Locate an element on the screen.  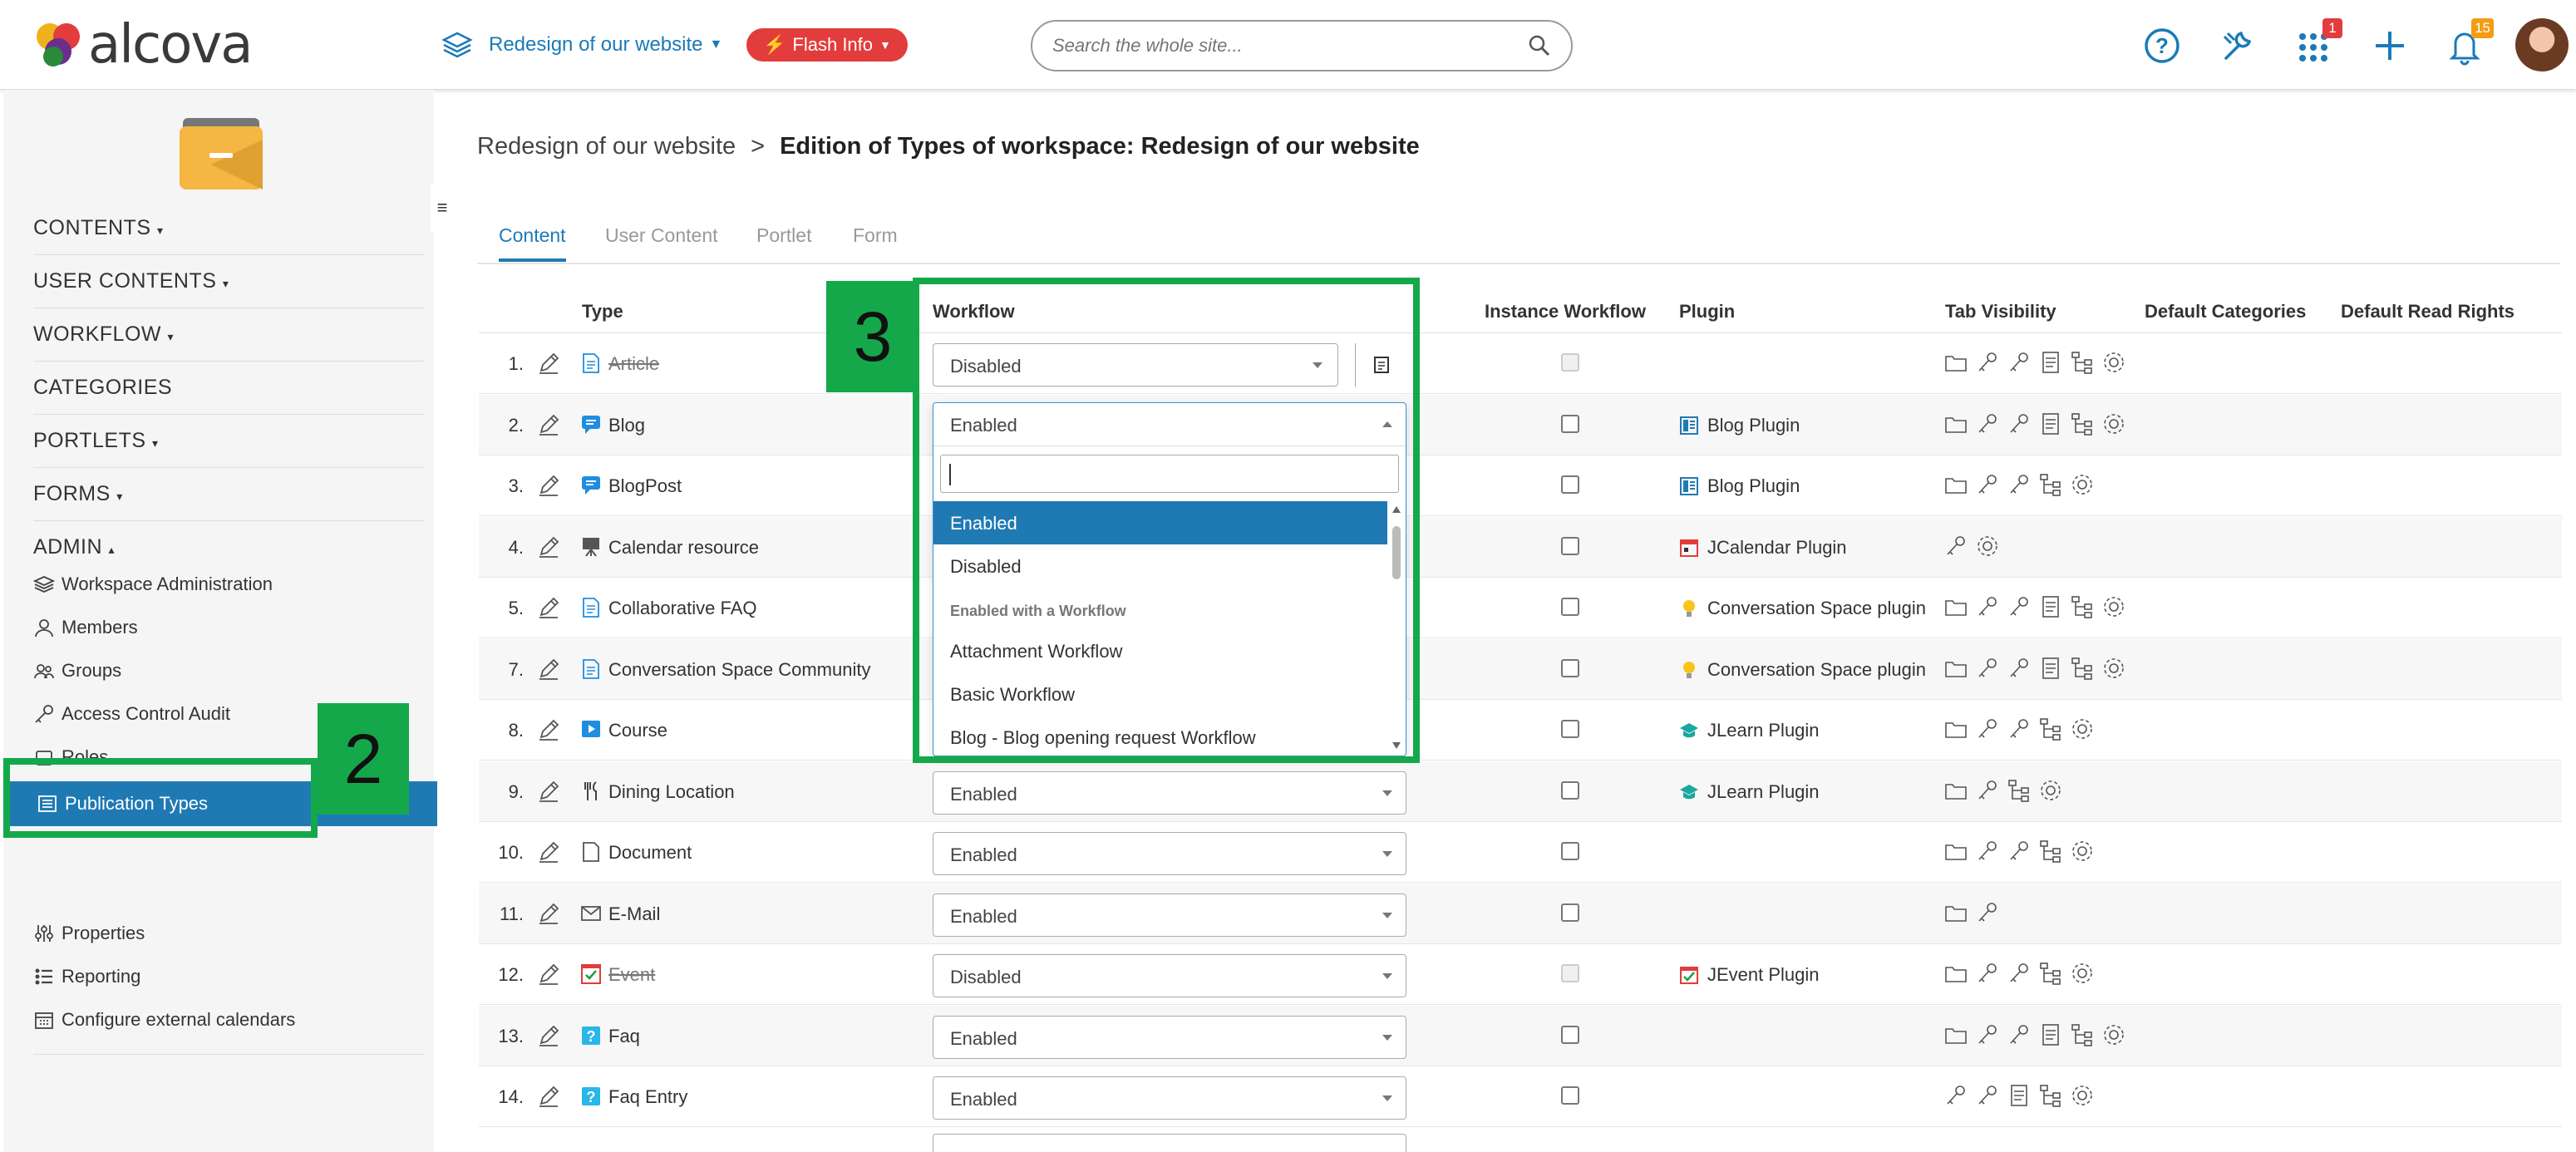
sidebar-section-portlets: PORTLETS ▾ is located at coordinates (96, 441).